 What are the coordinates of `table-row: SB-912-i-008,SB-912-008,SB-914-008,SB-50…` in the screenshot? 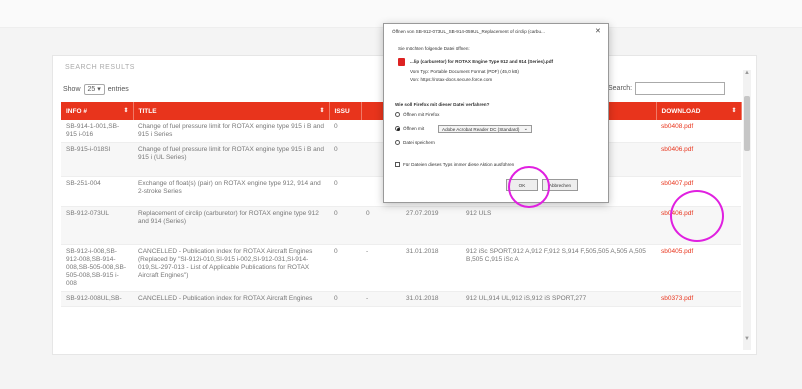 It's located at (401, 268).